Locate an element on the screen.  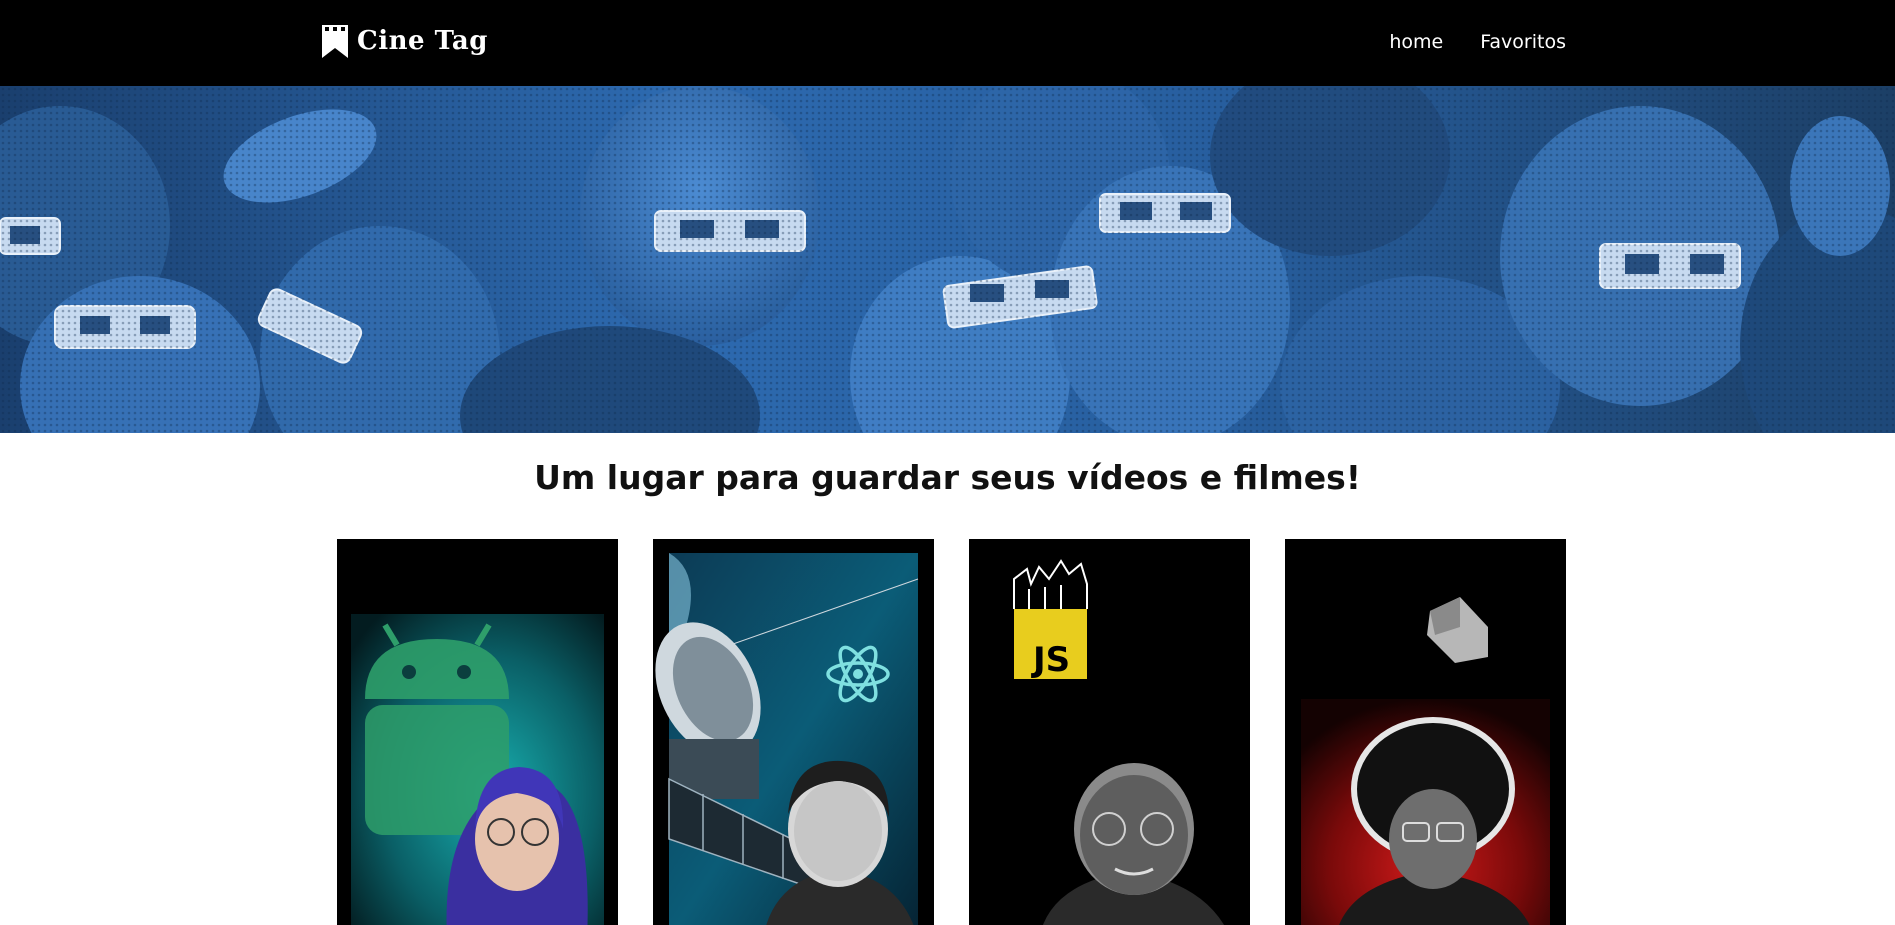
video-card-react is located at coordinates (793, 732).